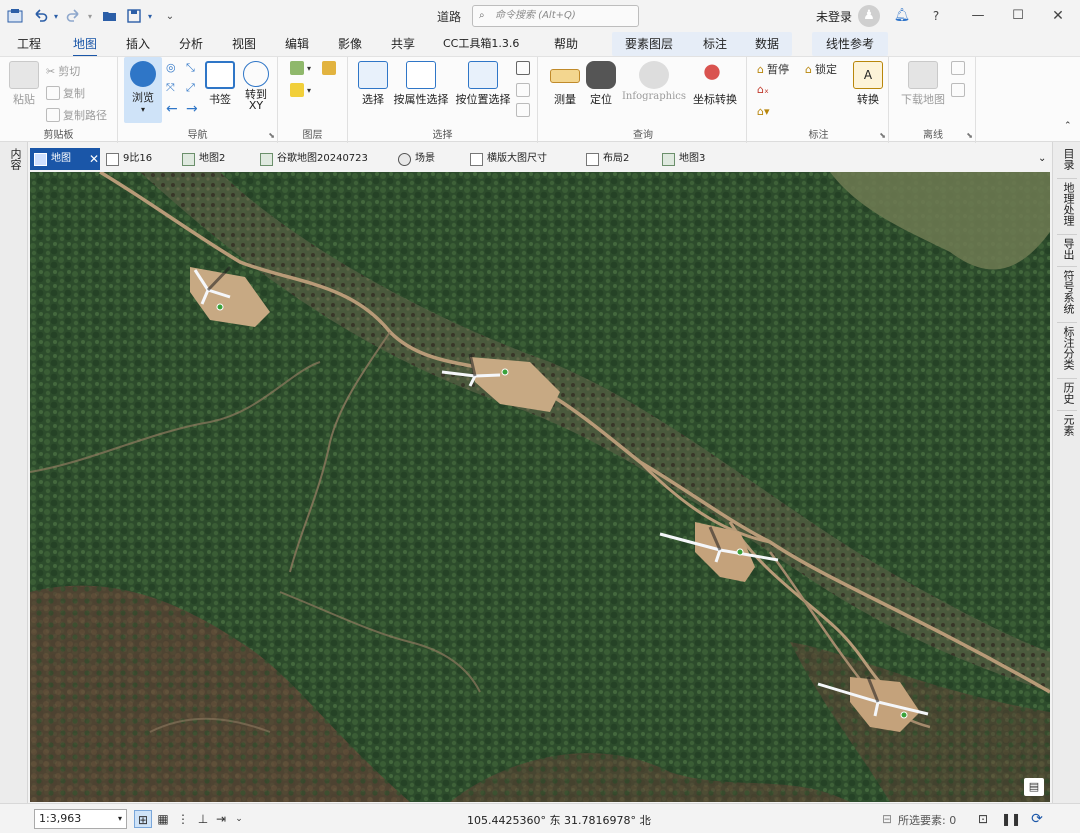 The height and width of the screenshot is (833, 1080). Describe the element at coordinates (143, 819) in the screenshot. I see `snapping-icon: ⊞` at that location.